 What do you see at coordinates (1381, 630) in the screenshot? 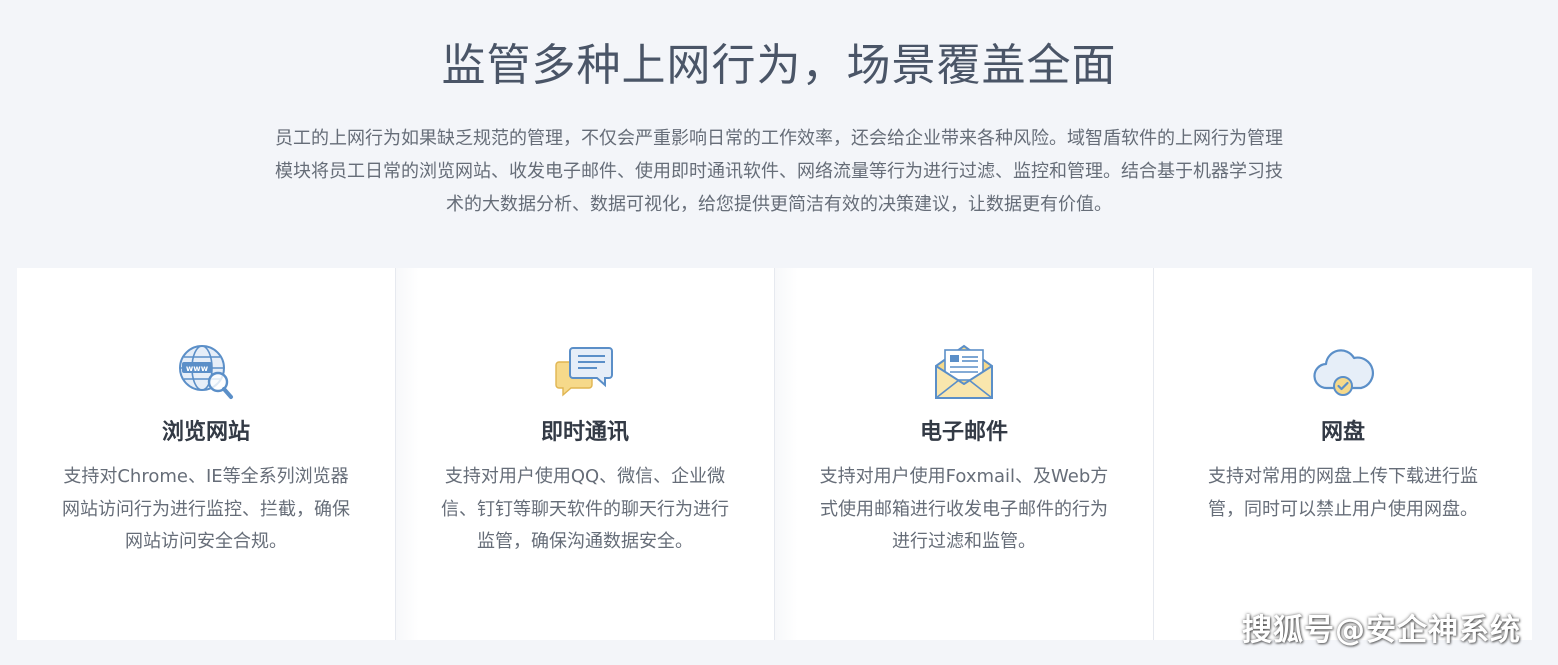
I see `watermark: 搜狐号@安企神系统` at bounding box center [1381, 630].